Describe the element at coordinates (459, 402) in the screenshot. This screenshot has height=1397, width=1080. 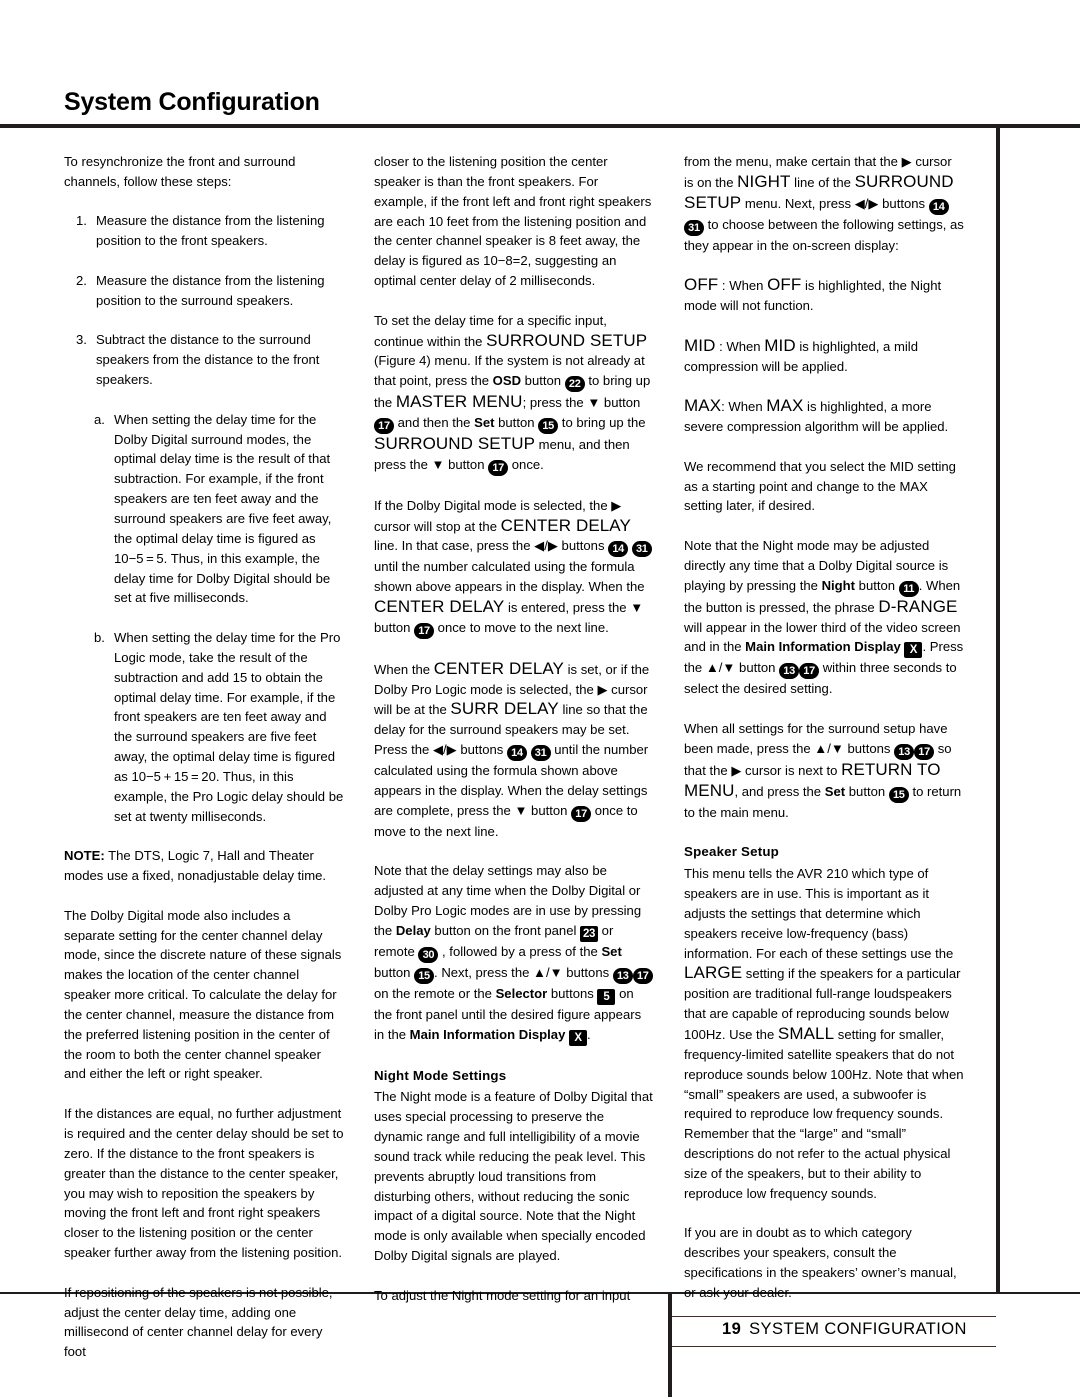
I see `osd-master-menu: MASTER MENU` at that location.